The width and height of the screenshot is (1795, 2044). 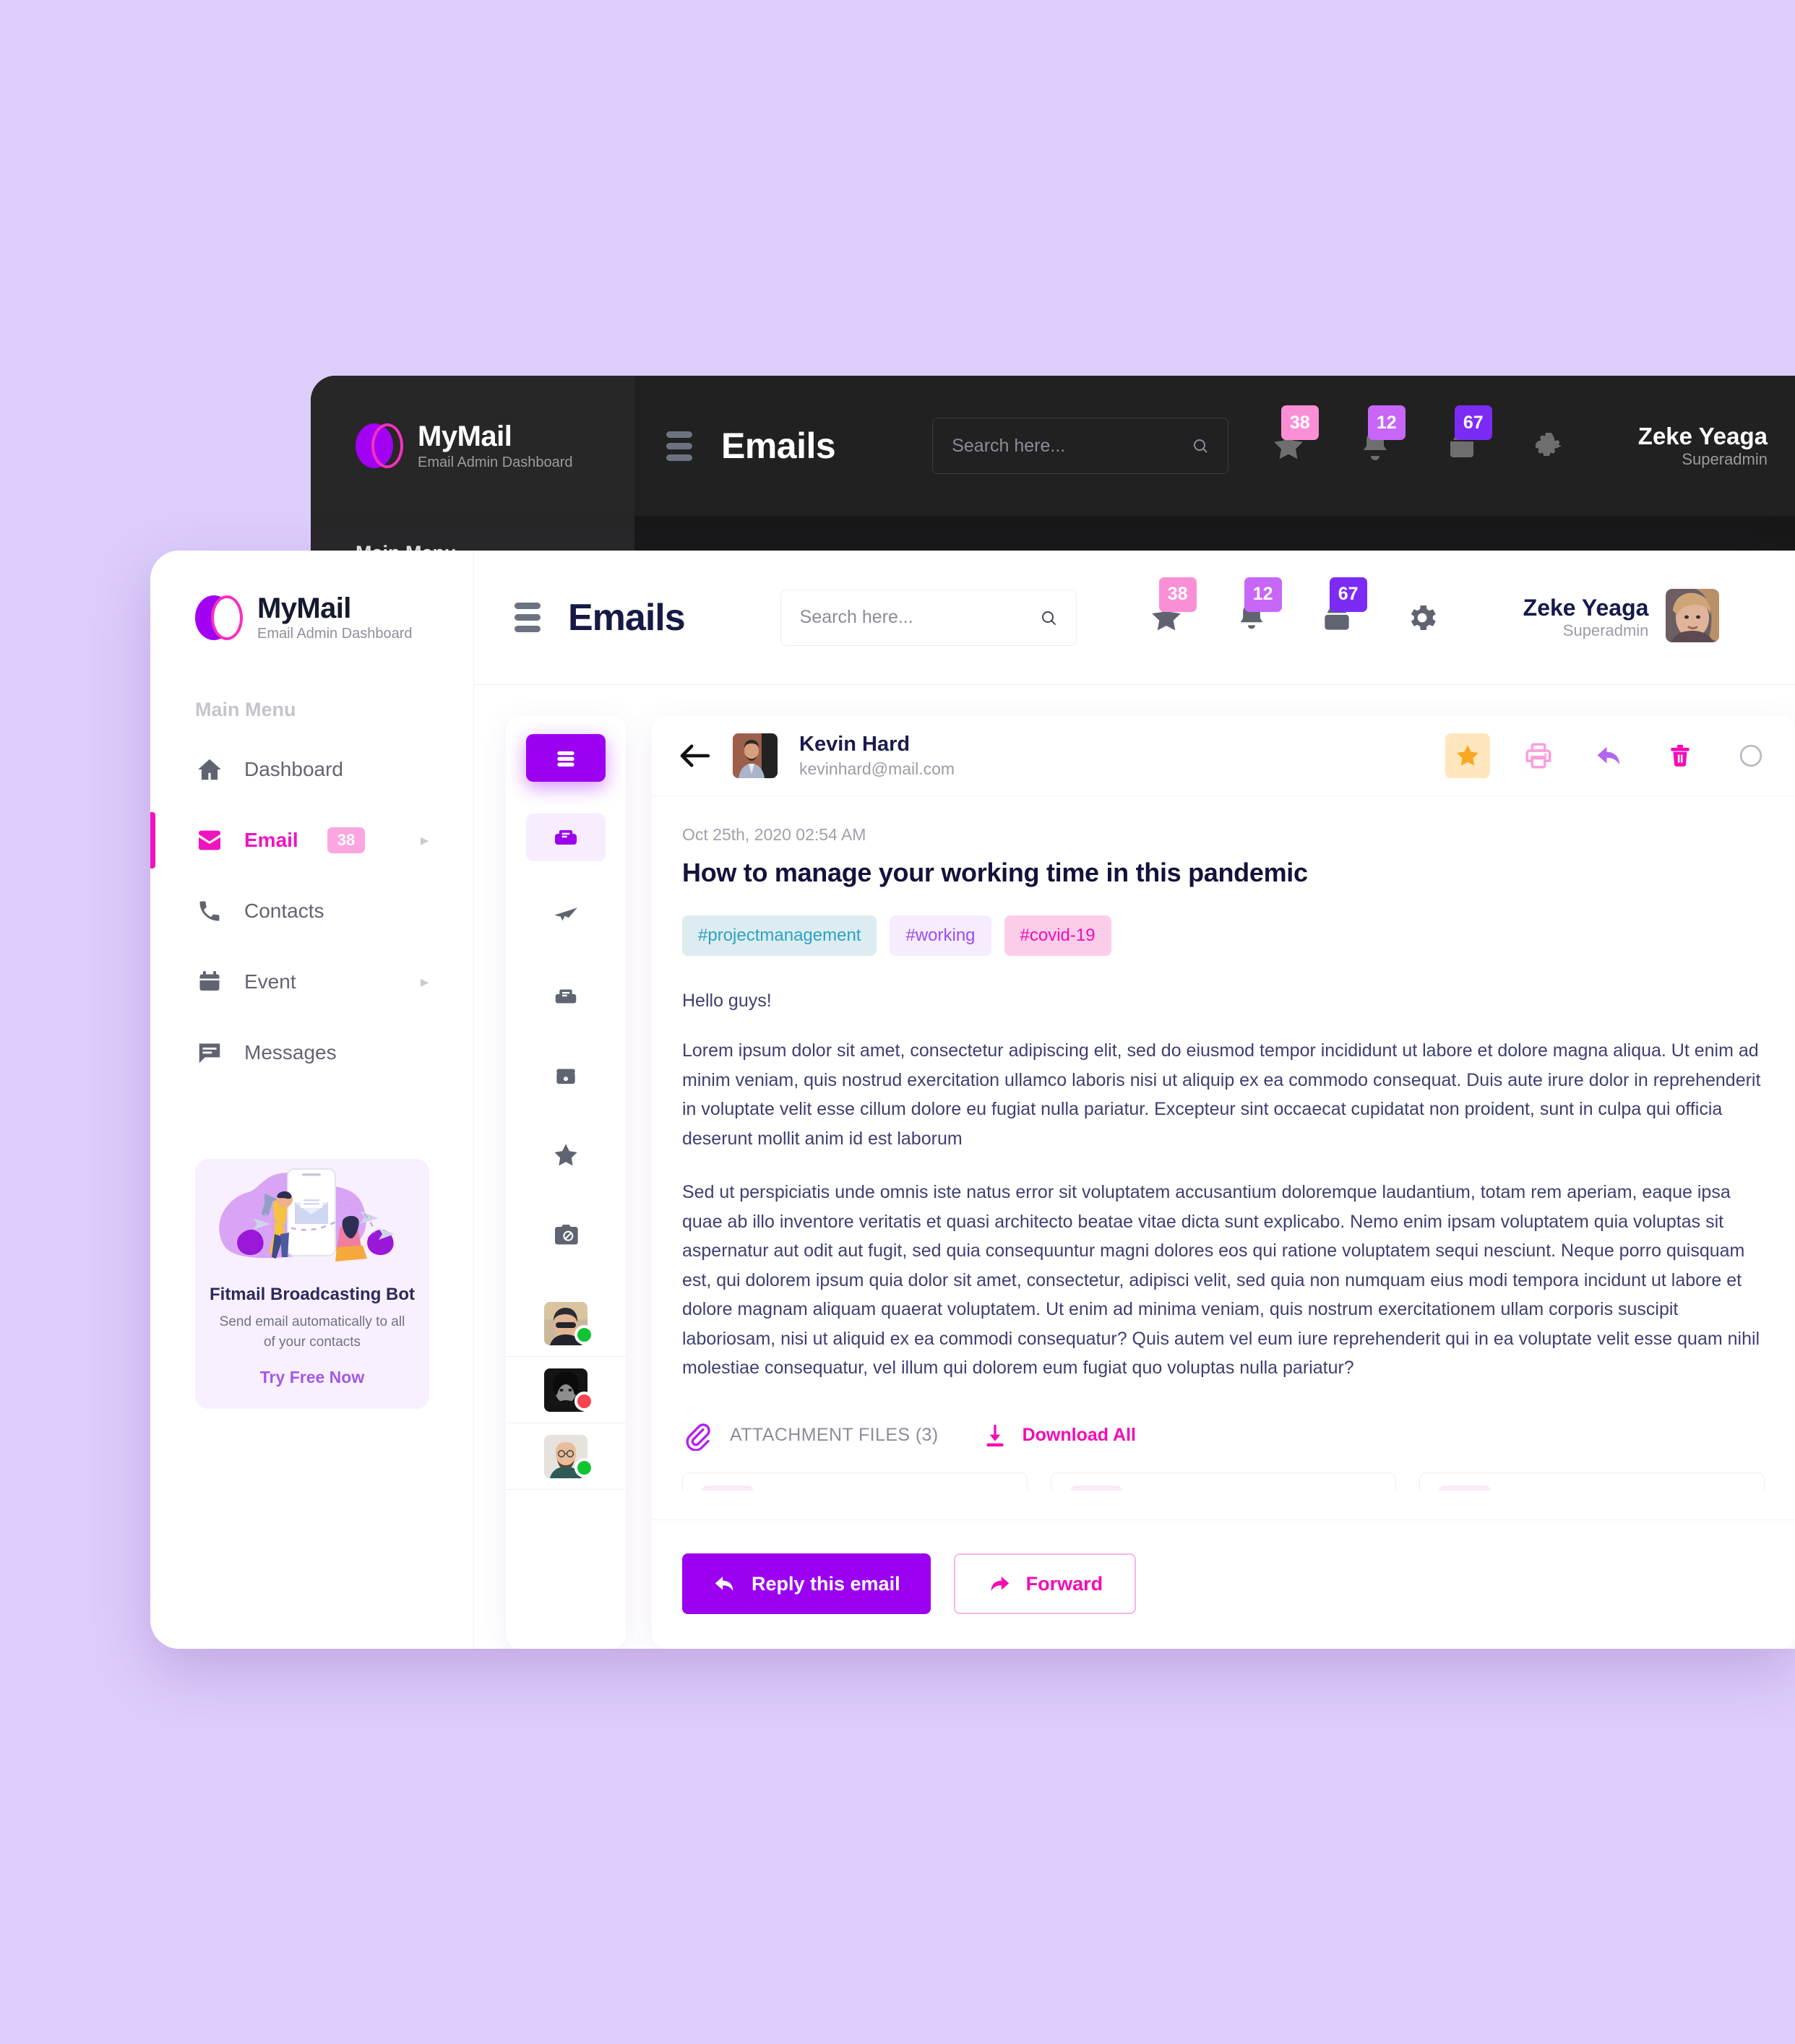 I want to click on notifications-button: 12, so click(x=1256, y=608).